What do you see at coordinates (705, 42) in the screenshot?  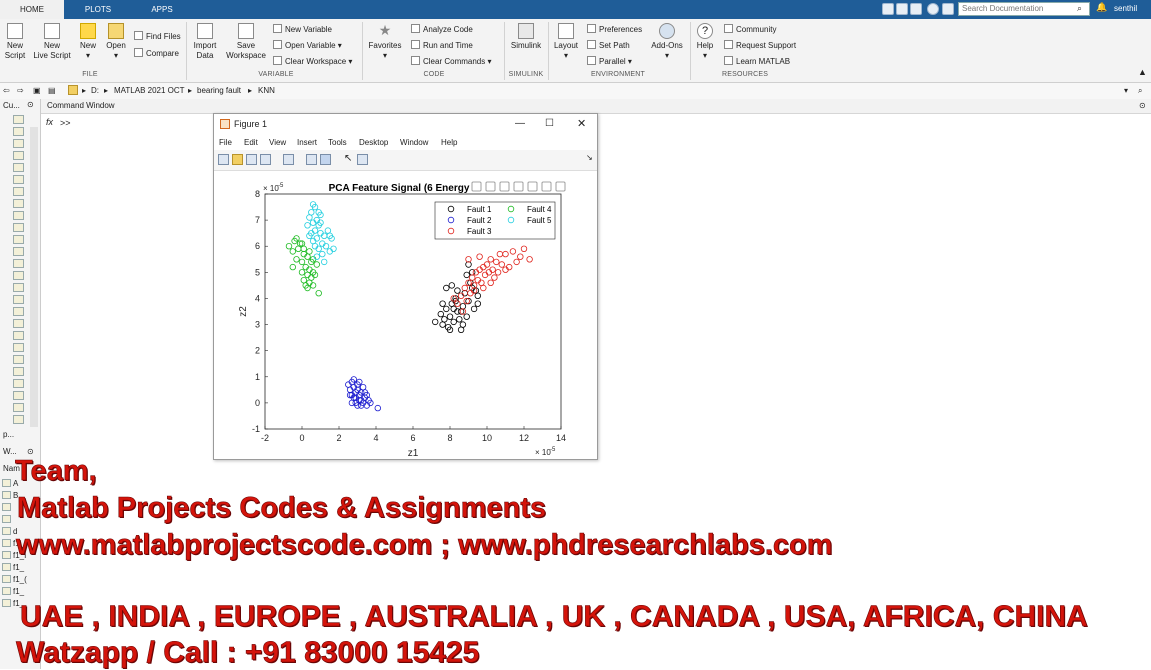 I see `help-button: ? Help ▾` at bounding box center [705, 42].